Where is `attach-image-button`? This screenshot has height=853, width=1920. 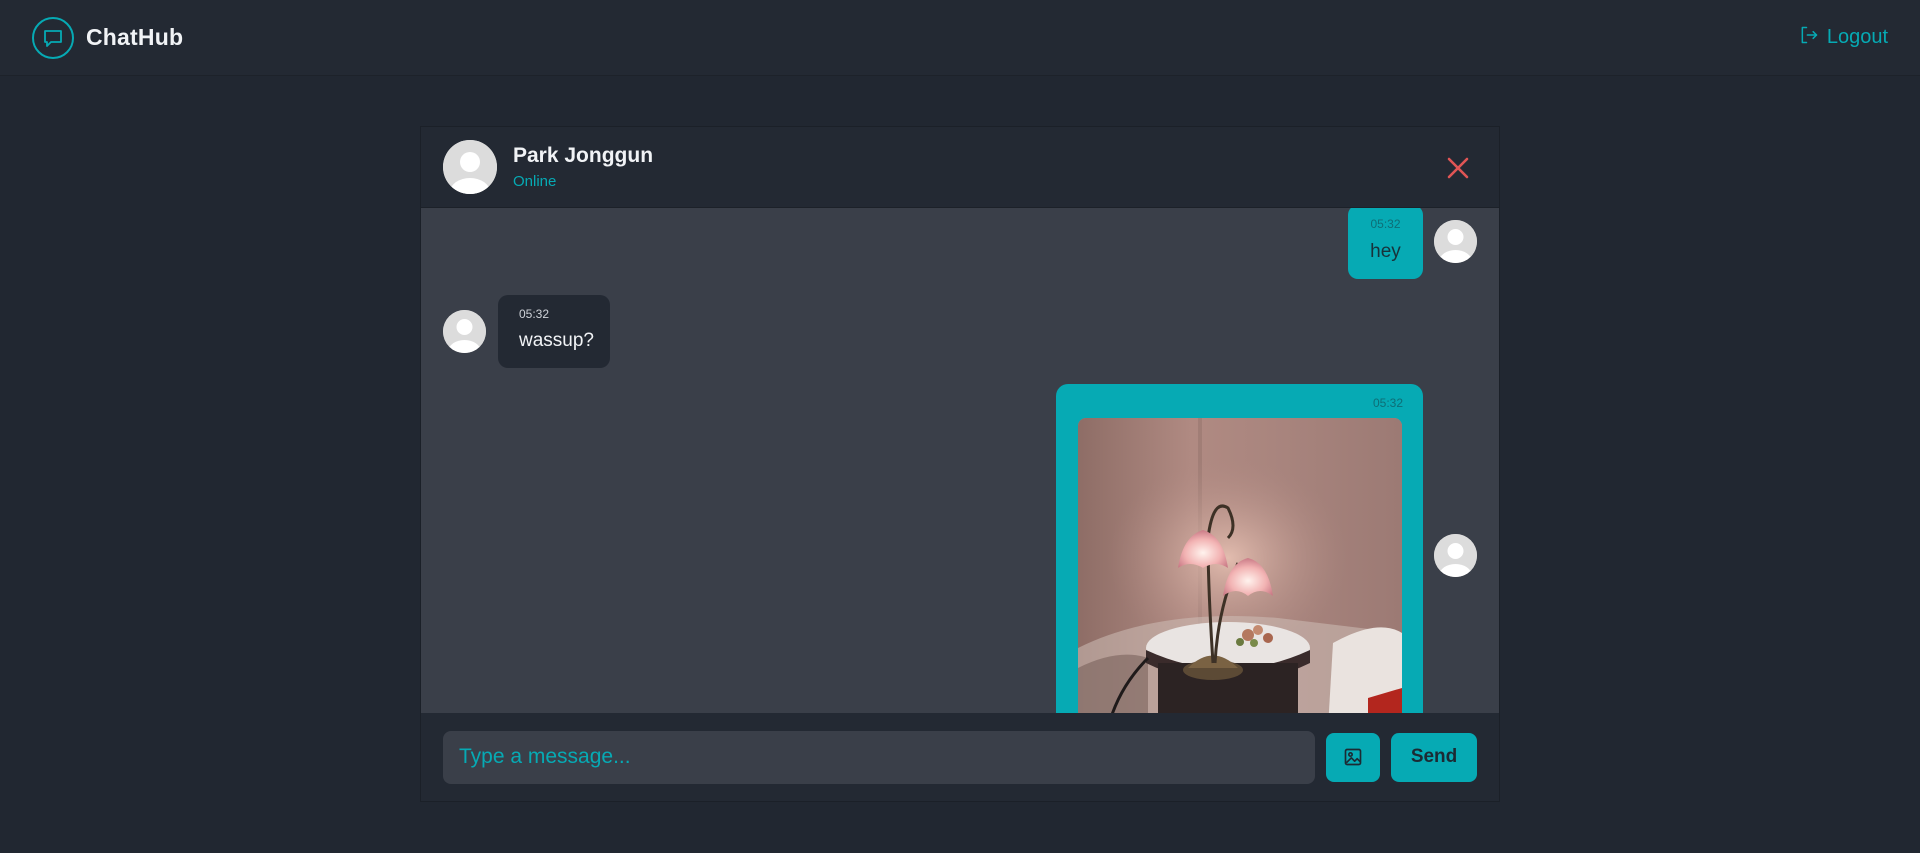 attach-image-button is located at coordinates (1353, 757).